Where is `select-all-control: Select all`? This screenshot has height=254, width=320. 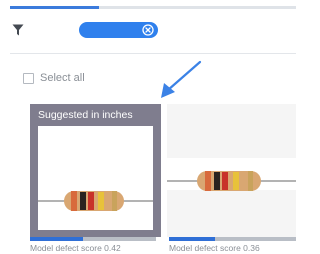
select-all-control: Select all is located at coordinates (54, 78).